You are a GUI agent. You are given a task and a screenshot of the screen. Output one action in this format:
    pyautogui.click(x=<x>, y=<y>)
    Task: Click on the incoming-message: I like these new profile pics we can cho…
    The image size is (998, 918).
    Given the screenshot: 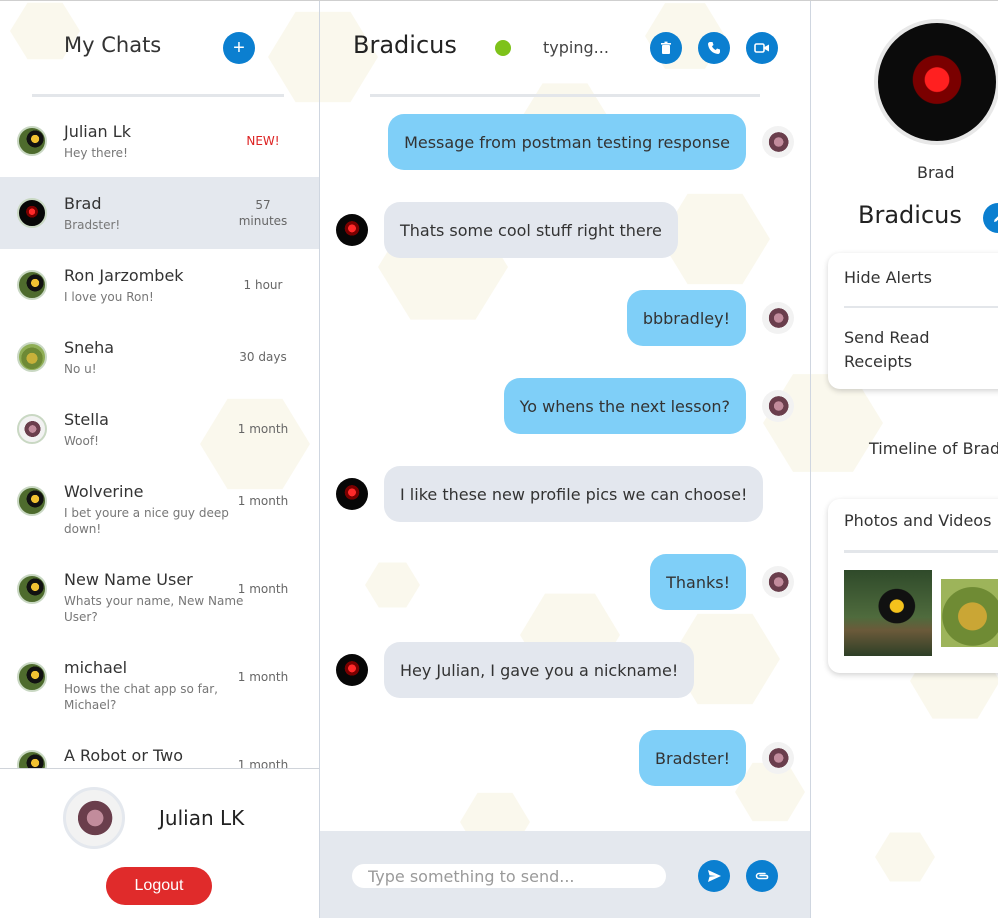 What is the action you would take?
    pyautogui.click(x=574, y=494)
    